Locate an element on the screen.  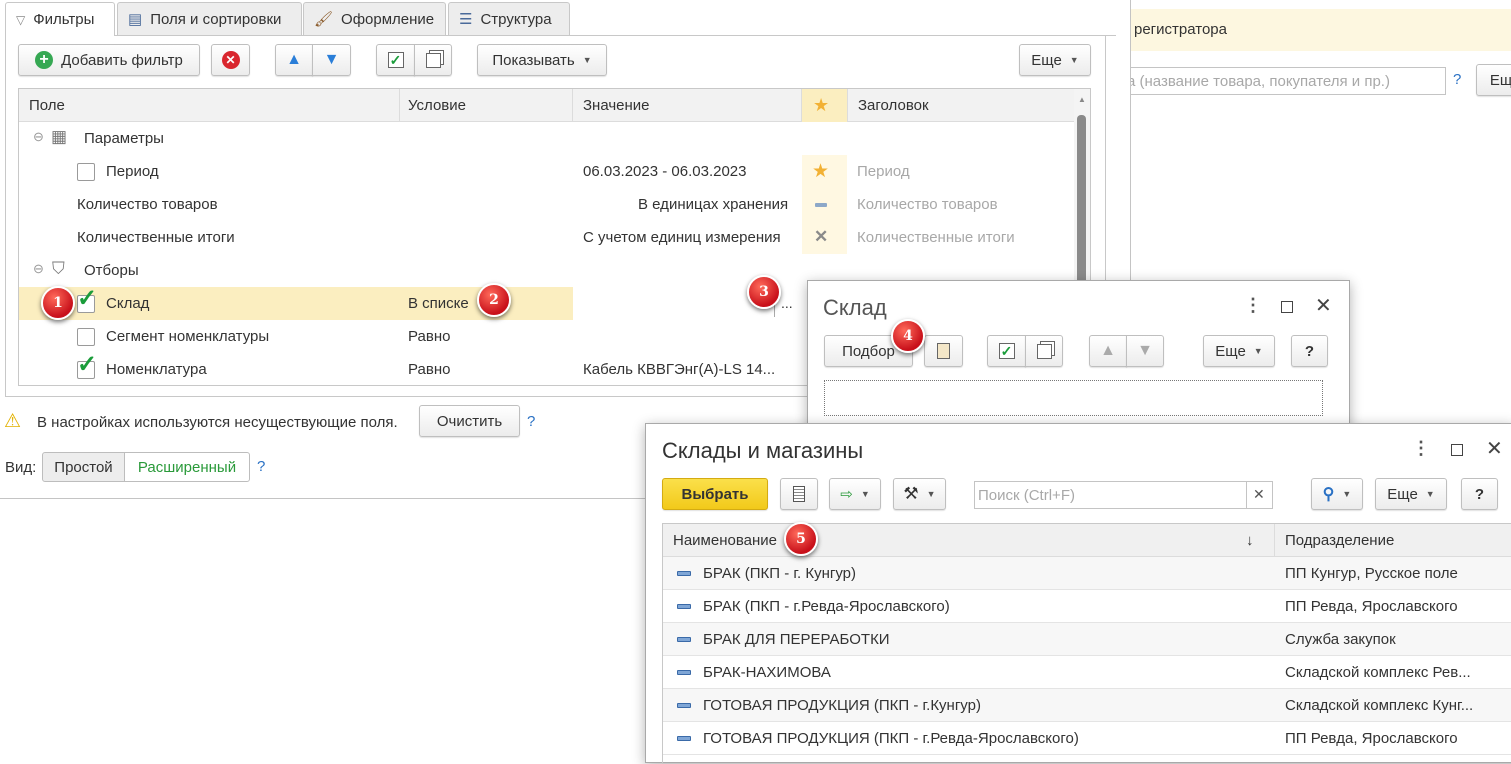
sklad-checkbox: ✓ is located at coordinates (87, 300).